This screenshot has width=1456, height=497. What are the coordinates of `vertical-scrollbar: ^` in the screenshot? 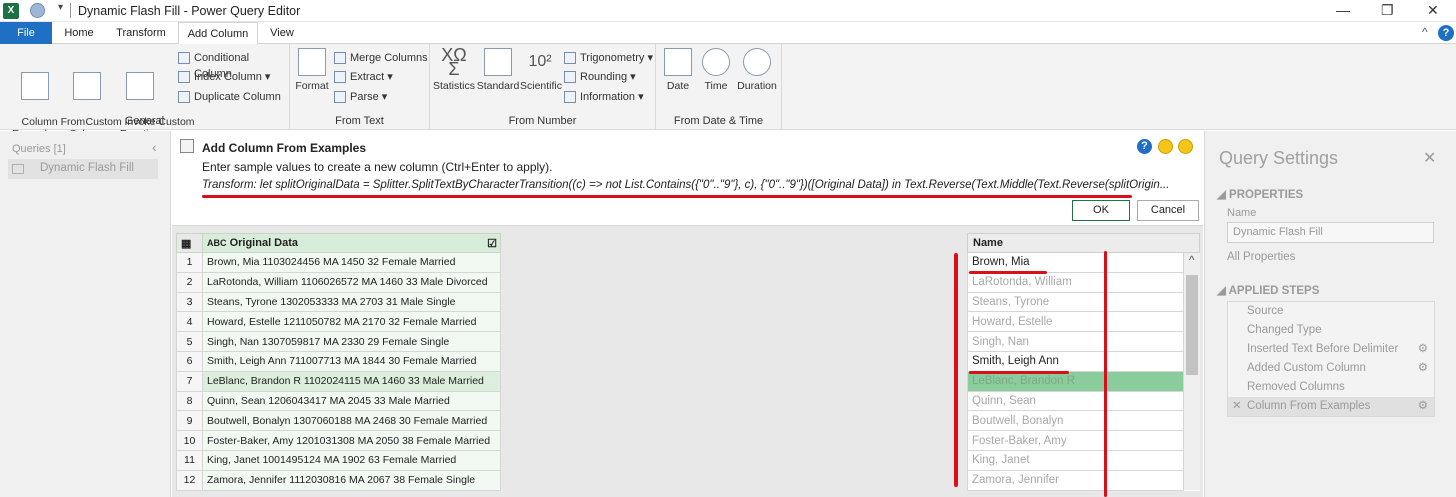 It's located at (1191, 371).